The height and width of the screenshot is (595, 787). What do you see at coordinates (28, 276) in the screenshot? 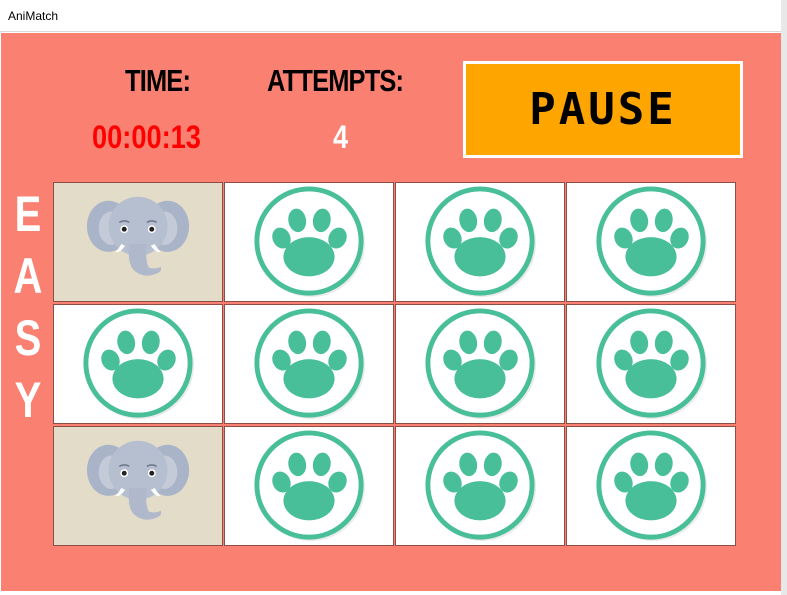
I see `difficulty-letter: A` at bounding box center [28, 276].